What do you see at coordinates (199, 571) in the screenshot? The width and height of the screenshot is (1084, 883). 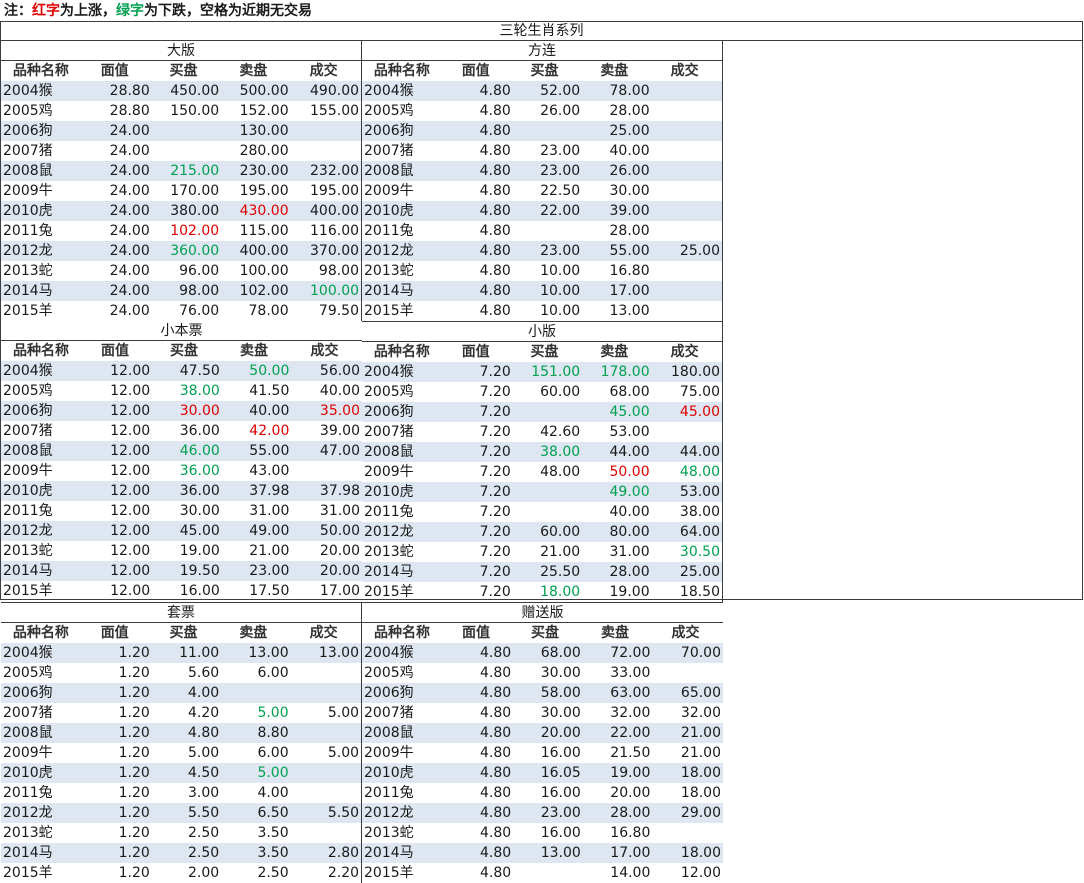 I see `cell-bid: 19.50` at bounding box center [199, 571].